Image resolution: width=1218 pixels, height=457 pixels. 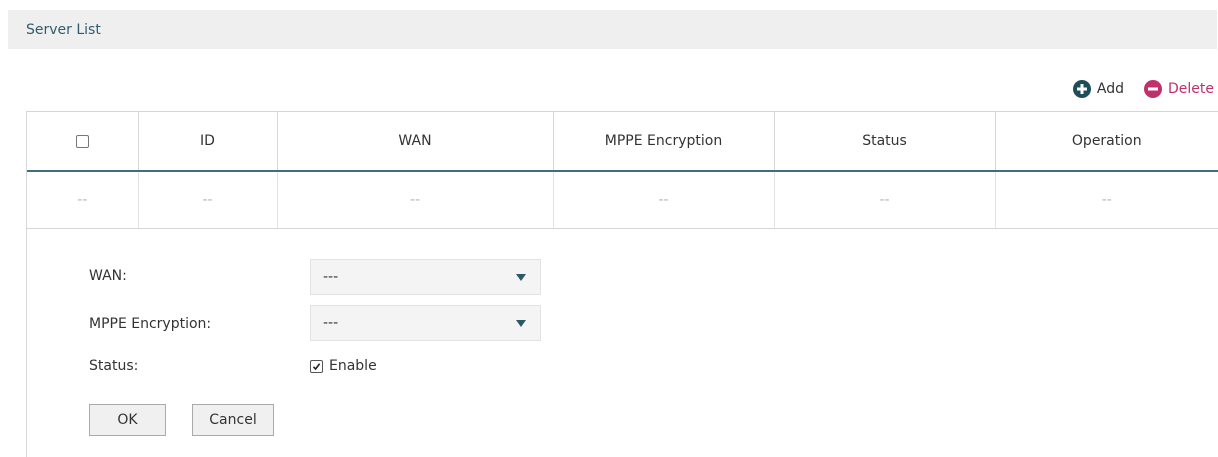 What do you see at coordinates (331, 277) in the screenshot?
I see `wan-select-value: ---` at bounding box center [331, 277].